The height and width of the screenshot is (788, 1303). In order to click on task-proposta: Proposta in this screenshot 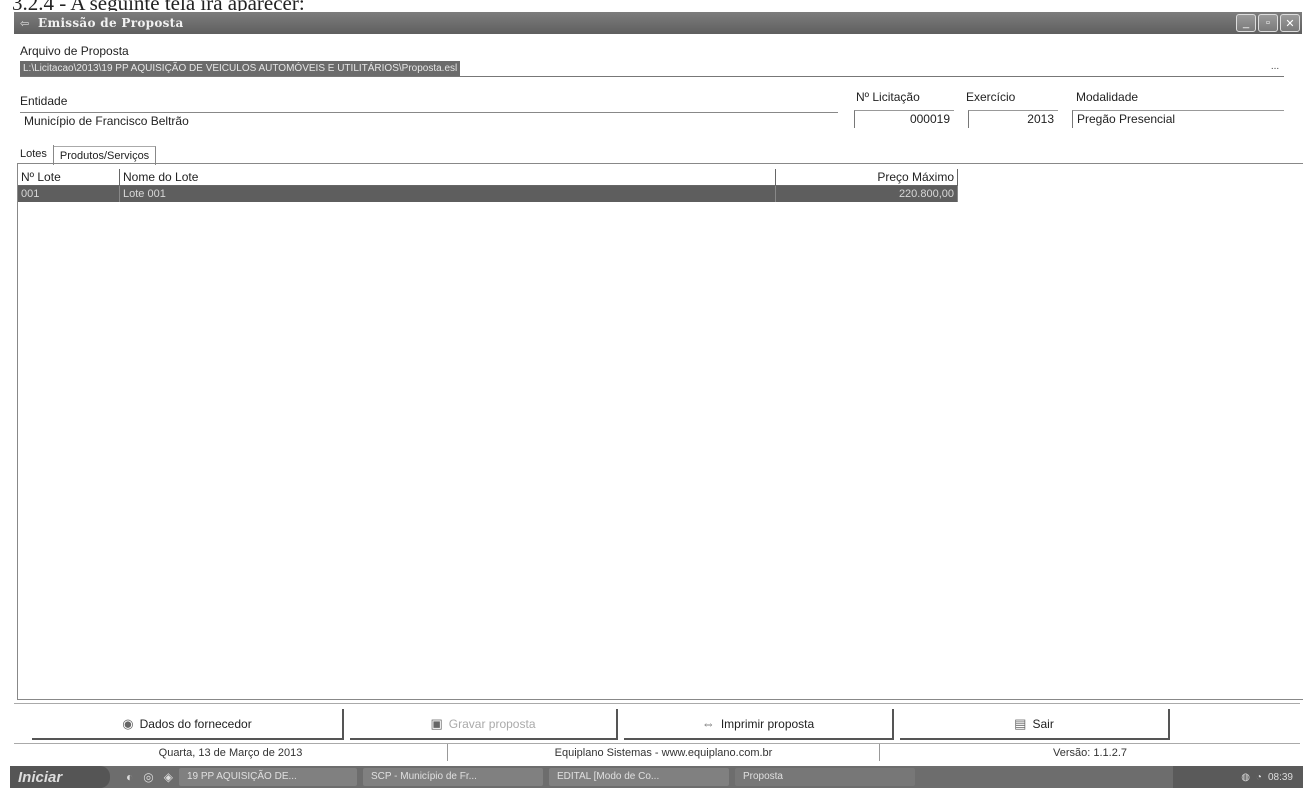, I will do `click(824, 777)`.